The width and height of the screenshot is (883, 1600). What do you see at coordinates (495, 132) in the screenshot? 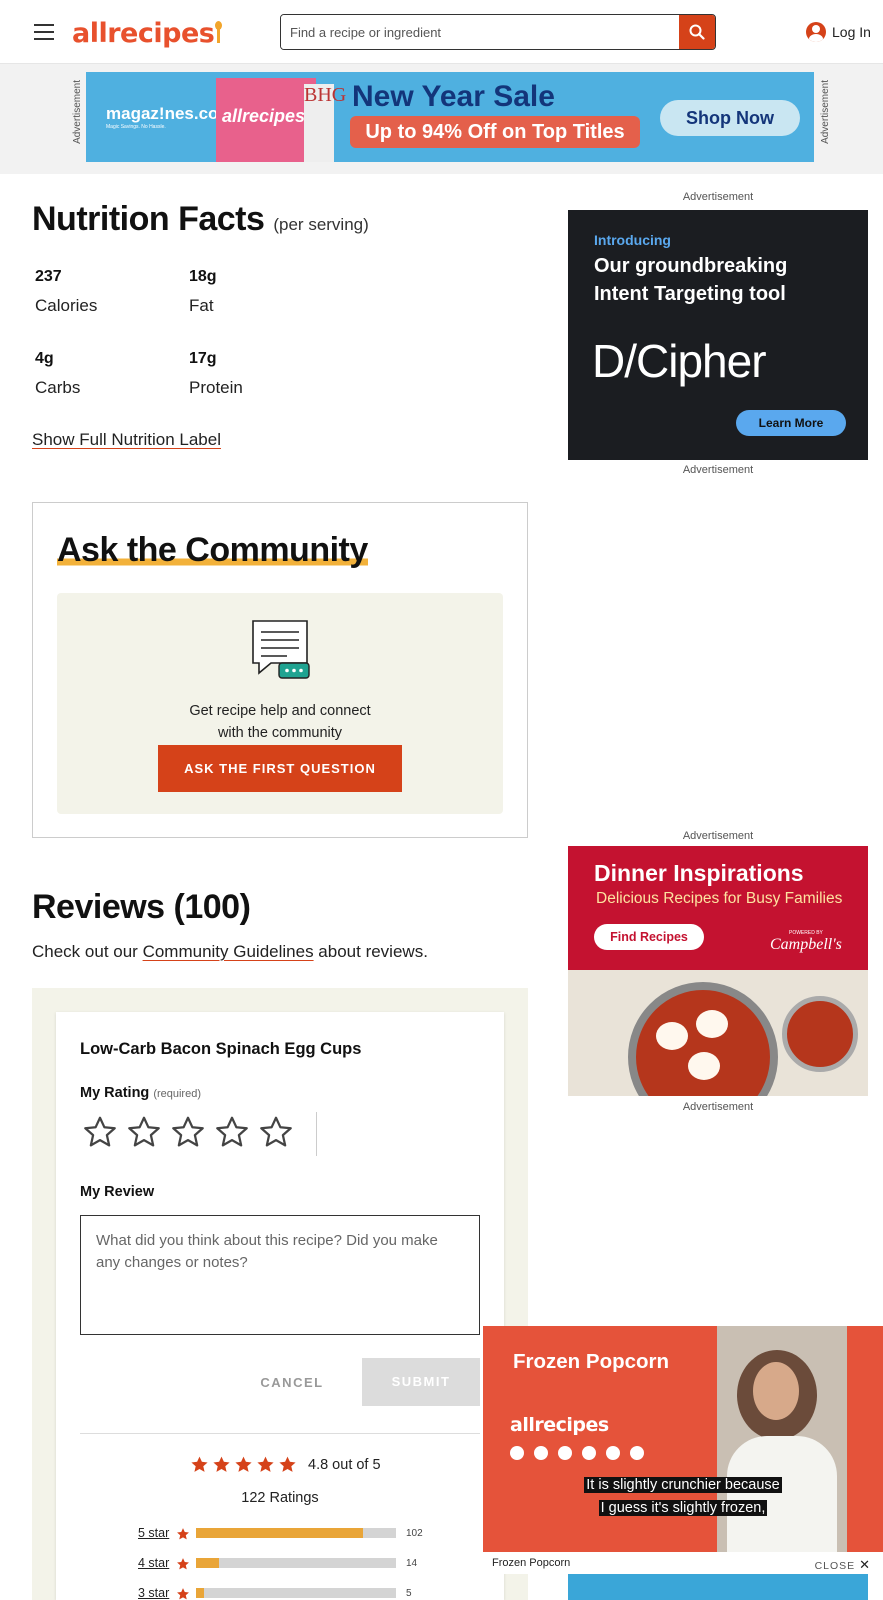
I see `ad-subline: Up to 94% Off on Top Titles` at bounding box center [495, 132].